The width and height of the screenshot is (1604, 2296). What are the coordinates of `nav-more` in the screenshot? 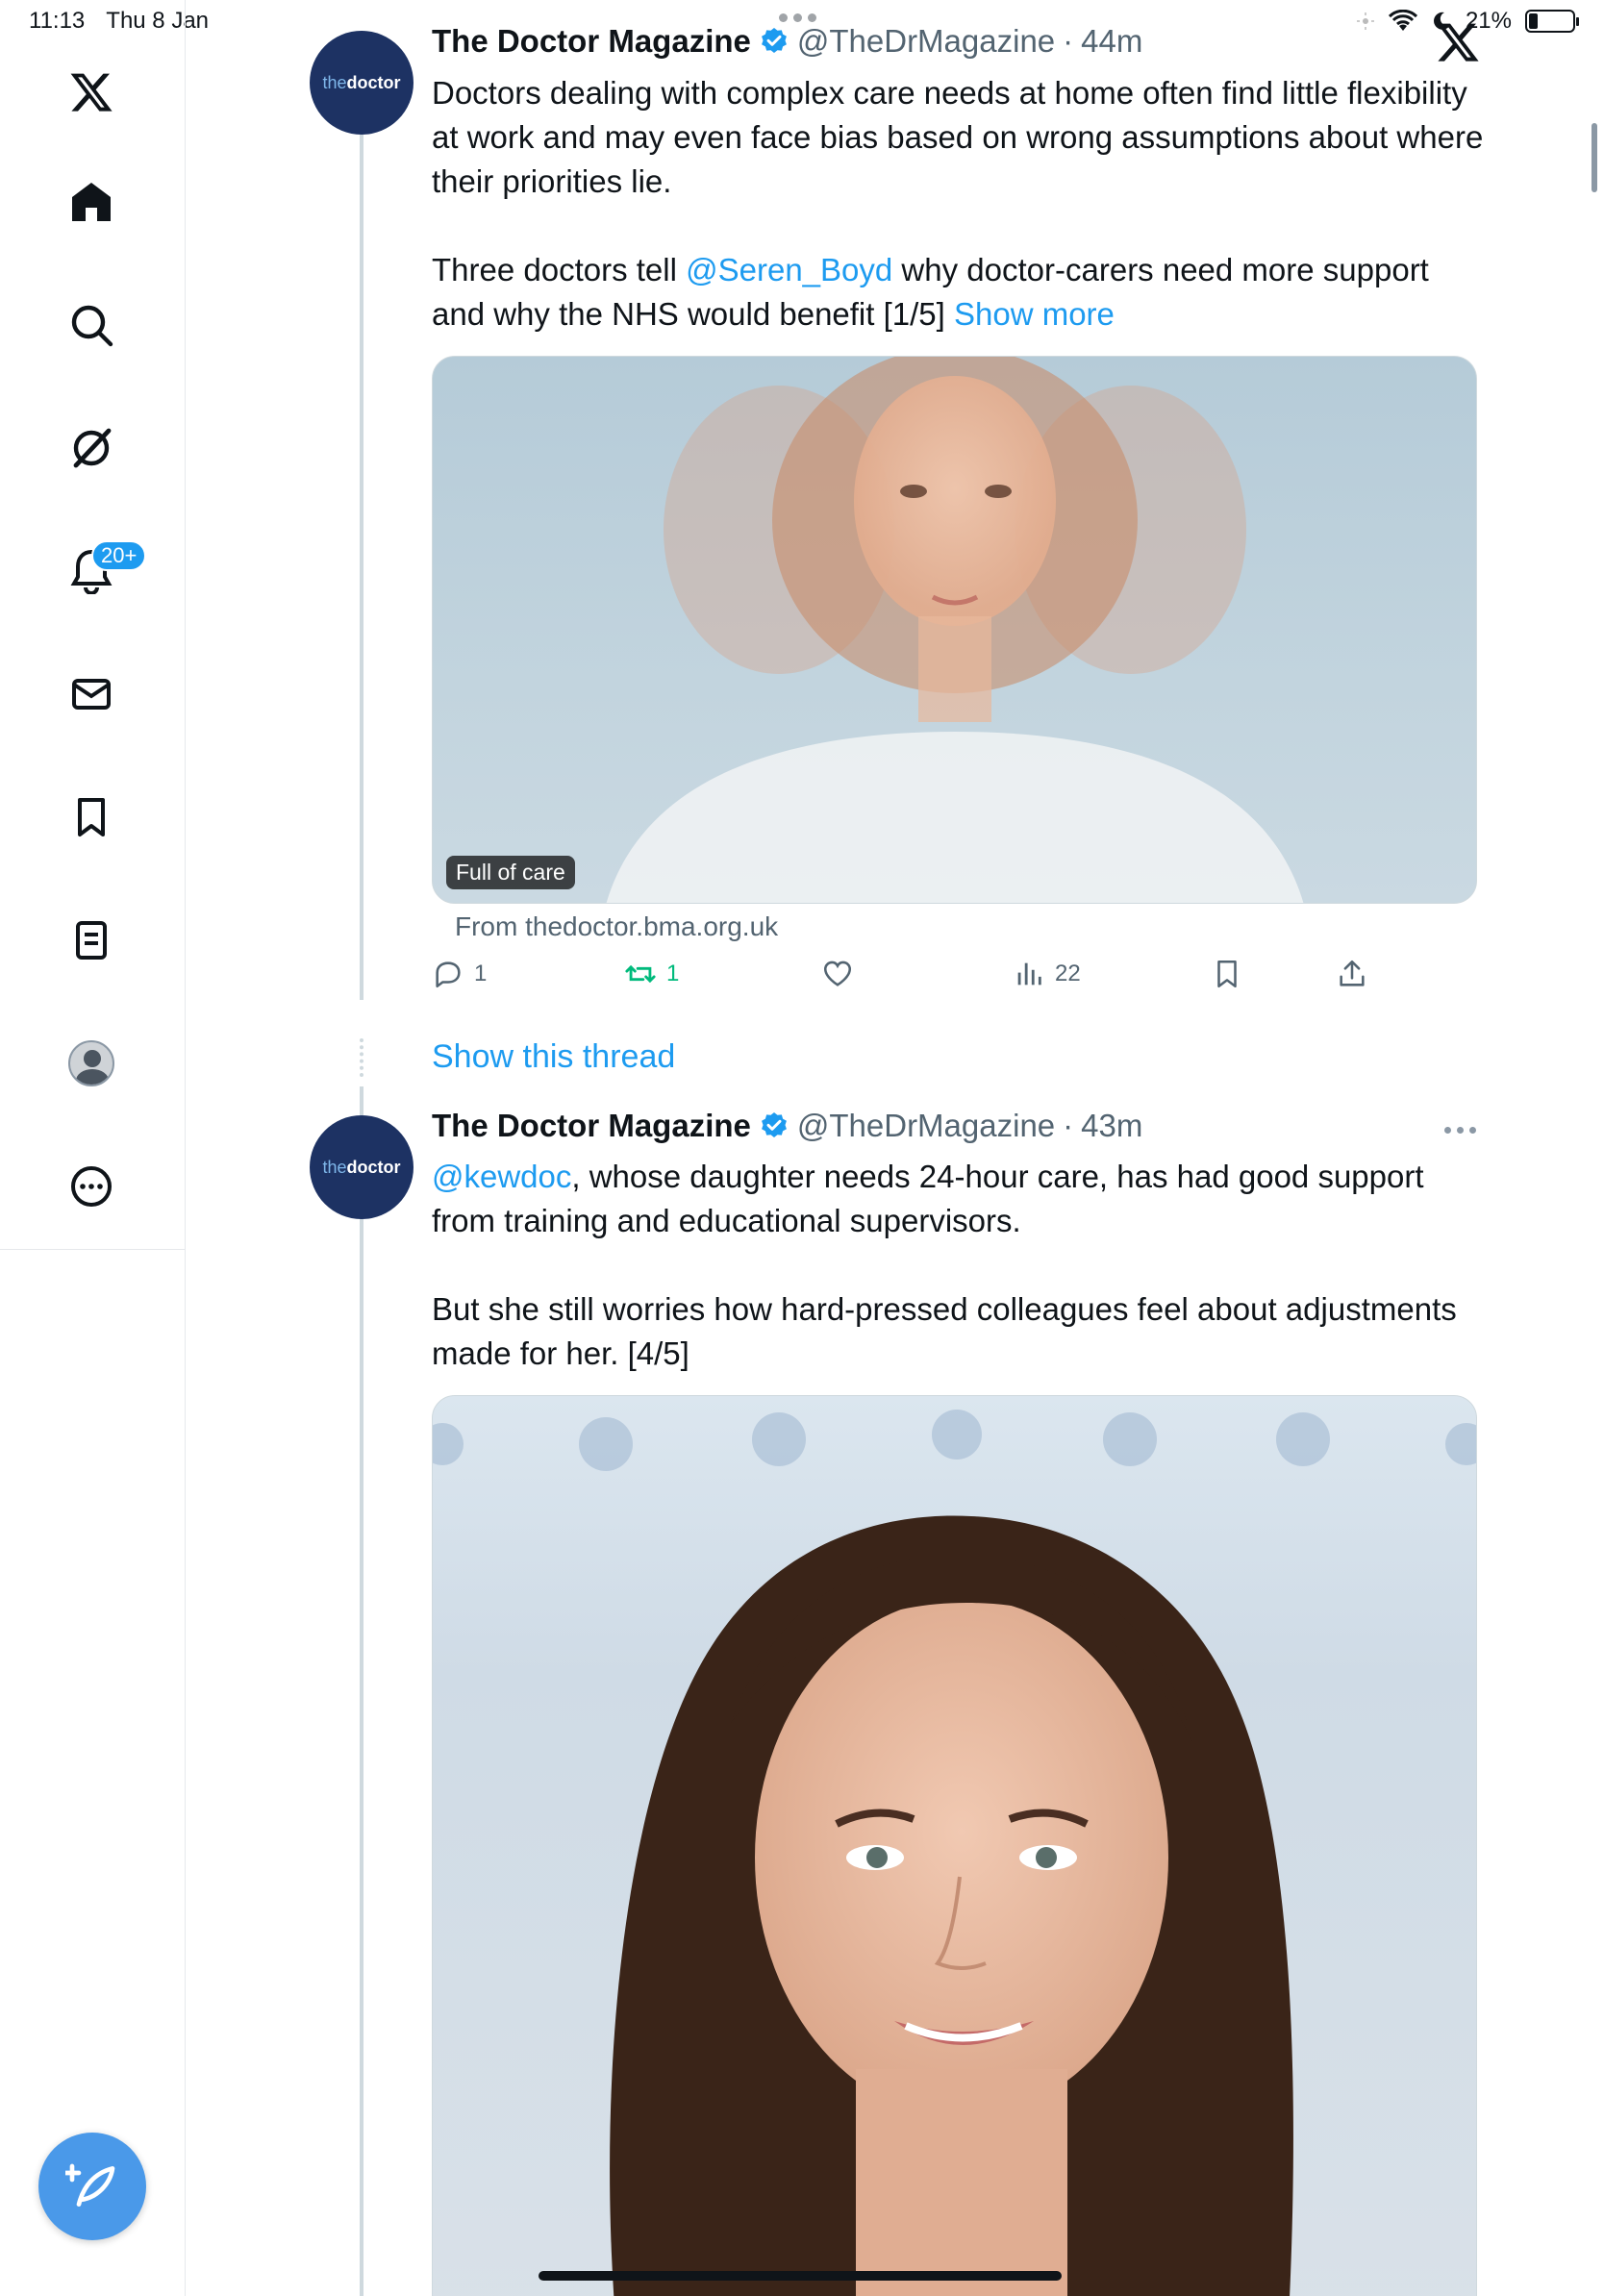 It's located at (91, 1186).